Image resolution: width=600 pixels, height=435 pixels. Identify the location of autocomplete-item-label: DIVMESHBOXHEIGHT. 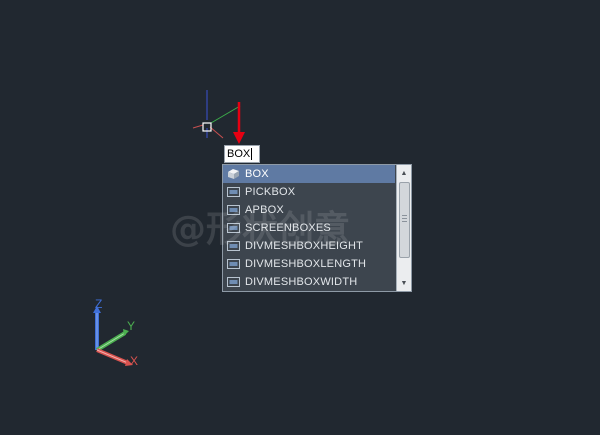
(304, 246).